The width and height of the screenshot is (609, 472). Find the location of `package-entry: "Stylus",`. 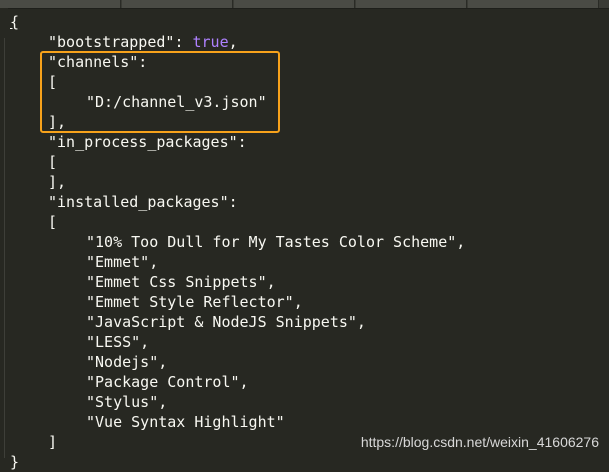

package-entry: "Stylus", is located at coordinates (309, 402).